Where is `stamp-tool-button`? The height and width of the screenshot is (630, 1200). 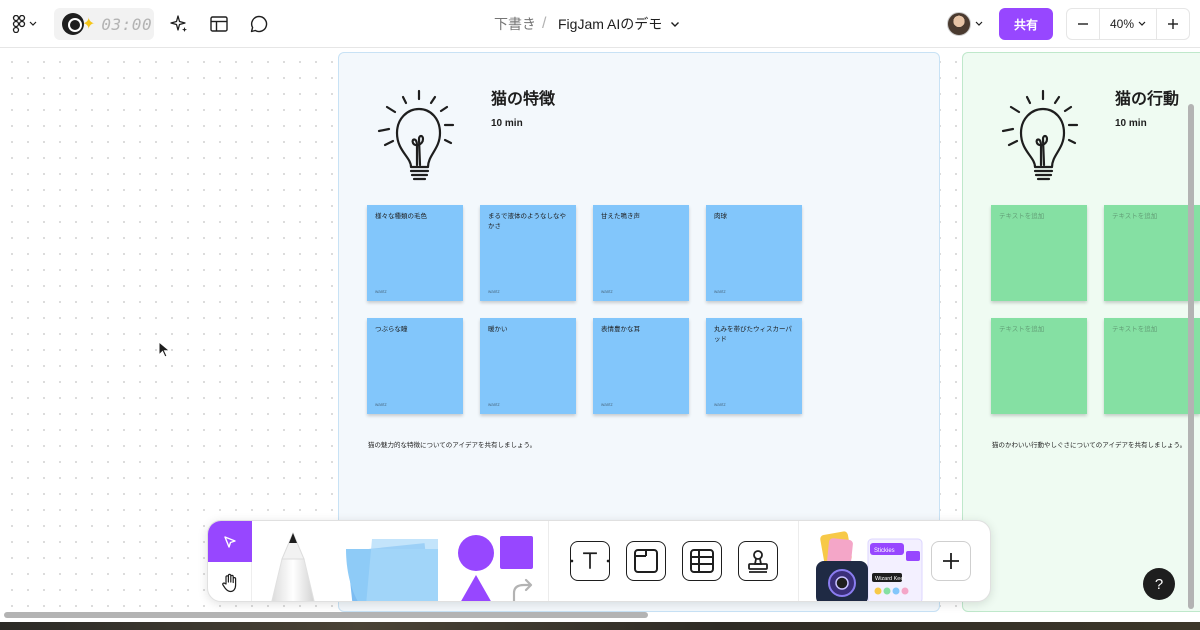 stamp-tool-button is located at coordinates (758, 561).